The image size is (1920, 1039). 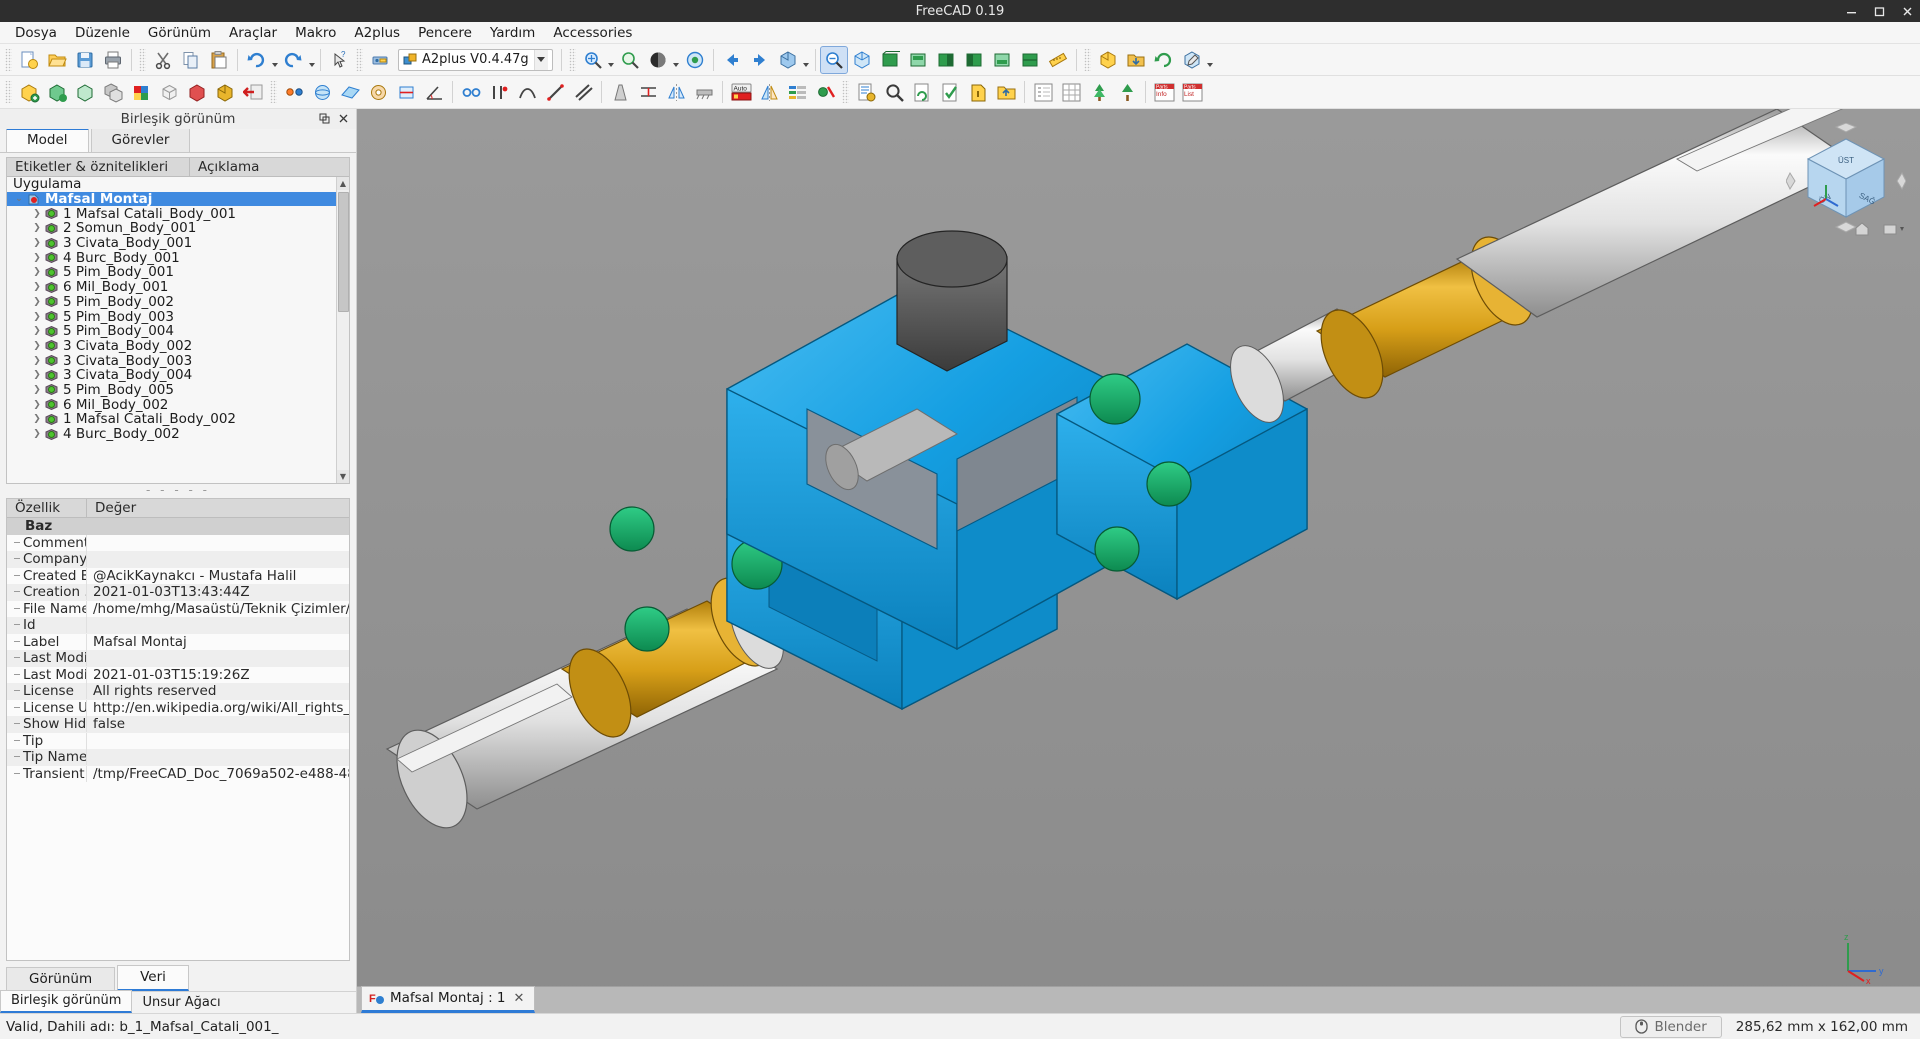 I want to click on property-group-row: Baz, so click(x=178, y=526).